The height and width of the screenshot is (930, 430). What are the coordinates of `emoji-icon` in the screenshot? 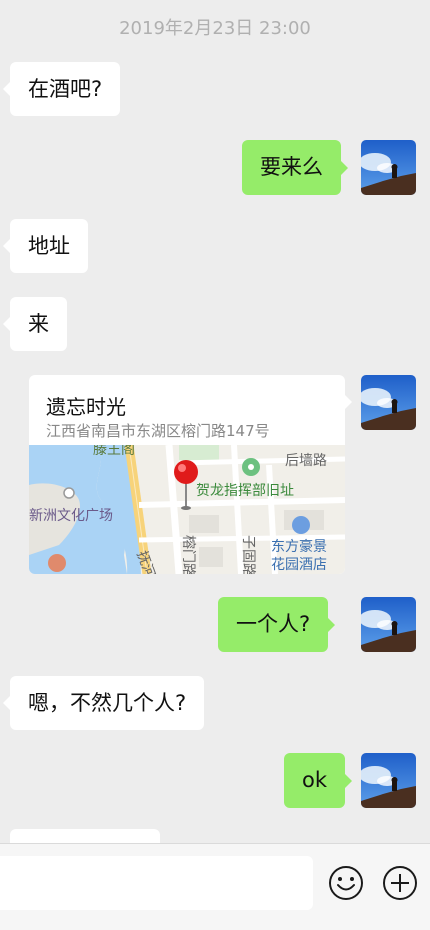 It's located at (346, 883).